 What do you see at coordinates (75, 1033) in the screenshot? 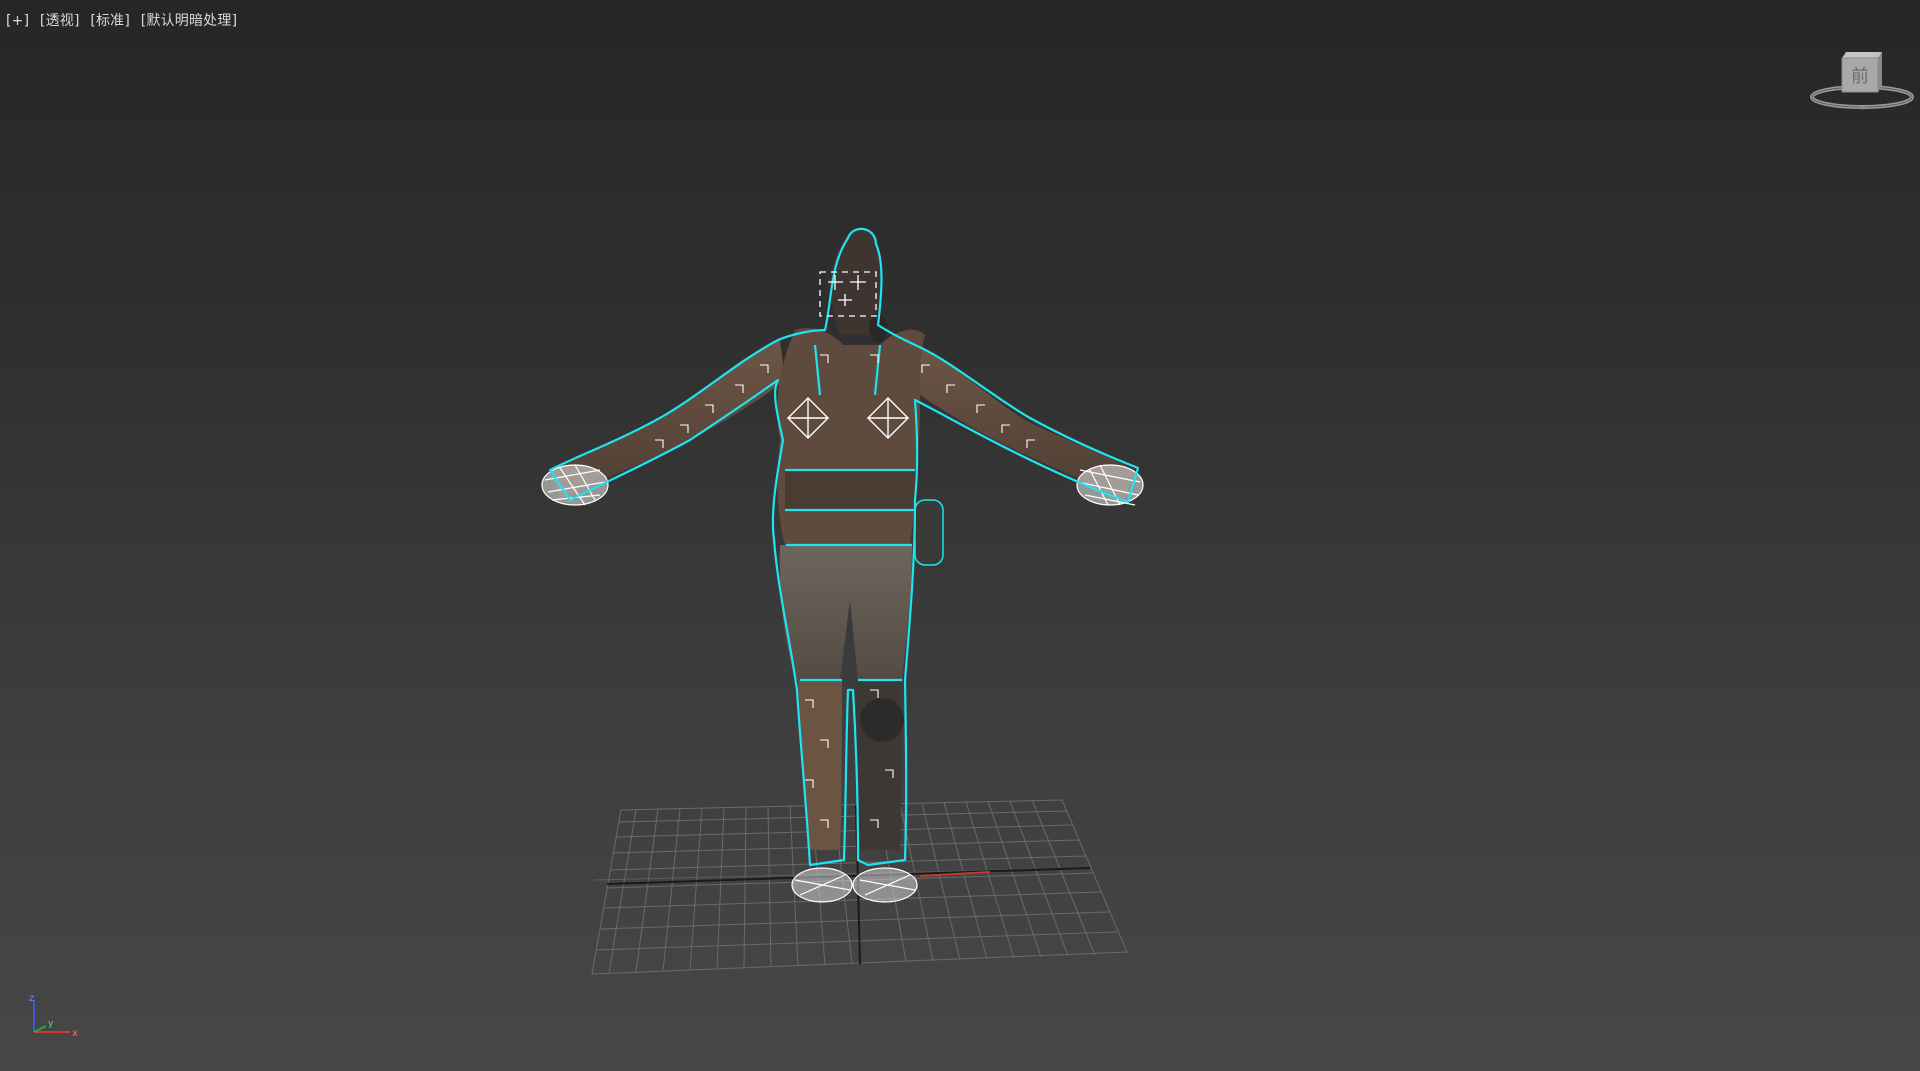
I see `x-axis-label: x` at bounding box center [75, 1033].